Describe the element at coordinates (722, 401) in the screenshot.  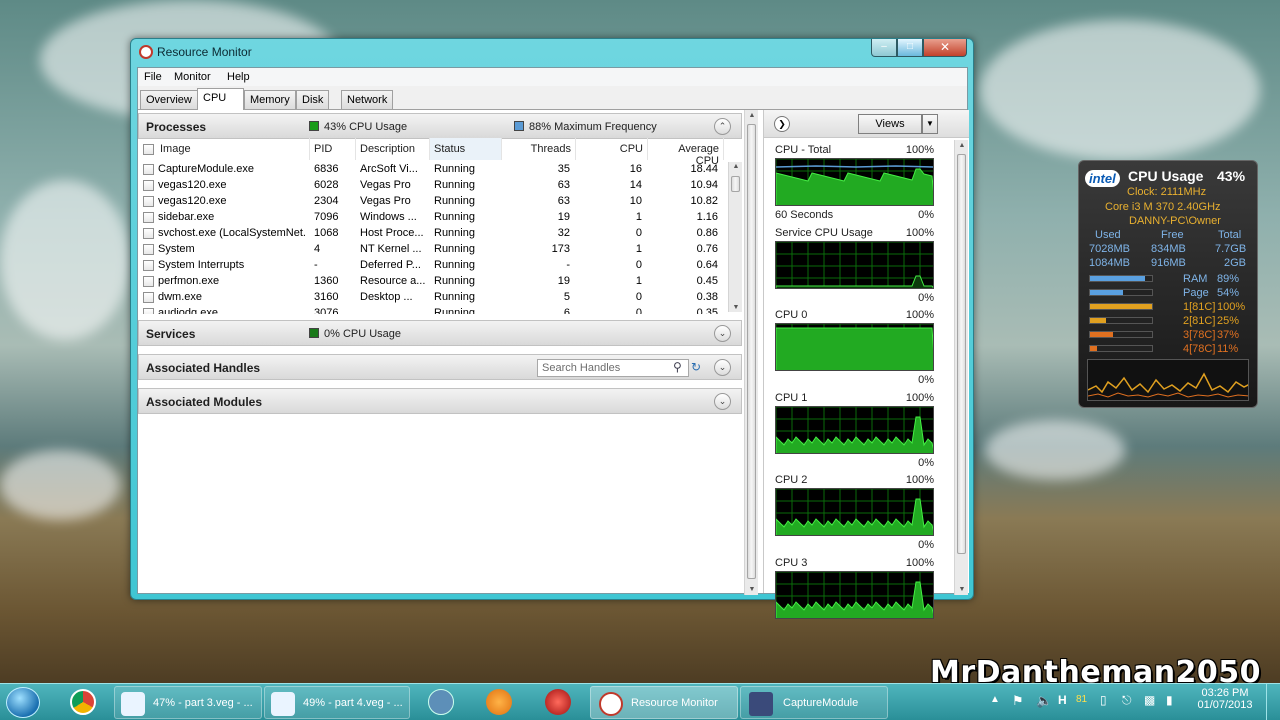
I see `expand-modules-button: ⌄` at that location.